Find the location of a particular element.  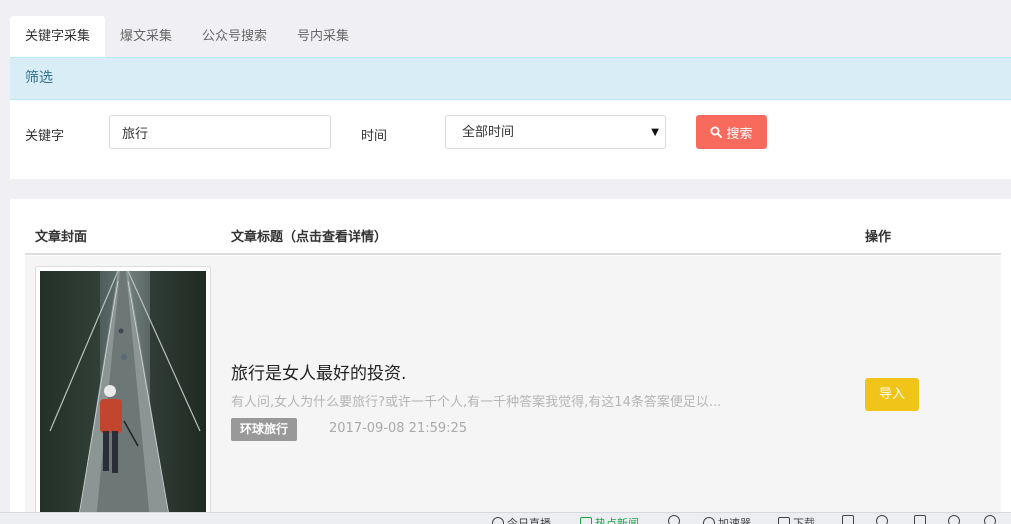

taskbar-item-live: 今日直播 is located at coordinates (521, 519).